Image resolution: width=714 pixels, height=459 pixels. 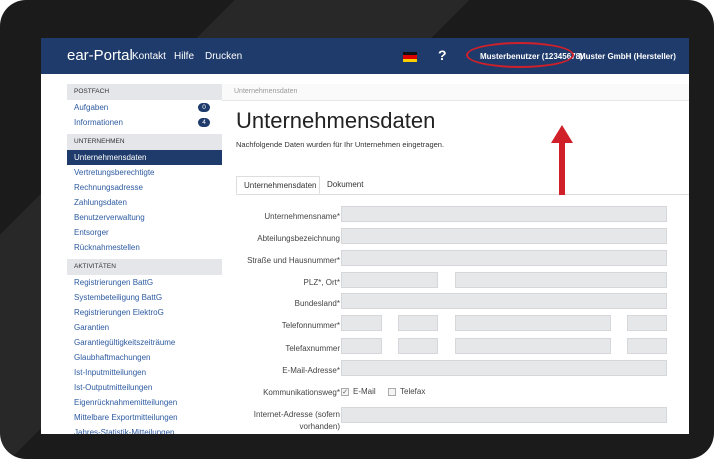 What do you see at coordinates (442, 55) in the screenshot?
I see `help-button: ?` at bounding box center [442, 55].